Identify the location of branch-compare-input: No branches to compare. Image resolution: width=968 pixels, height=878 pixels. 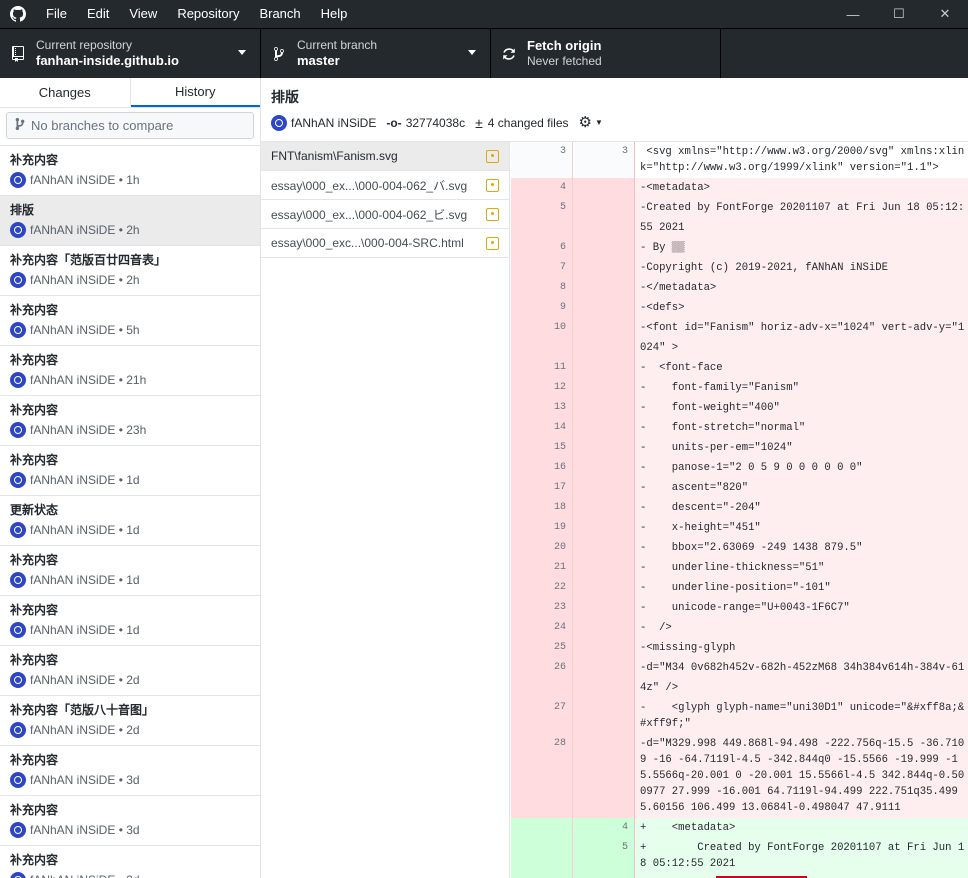
(130, 125).